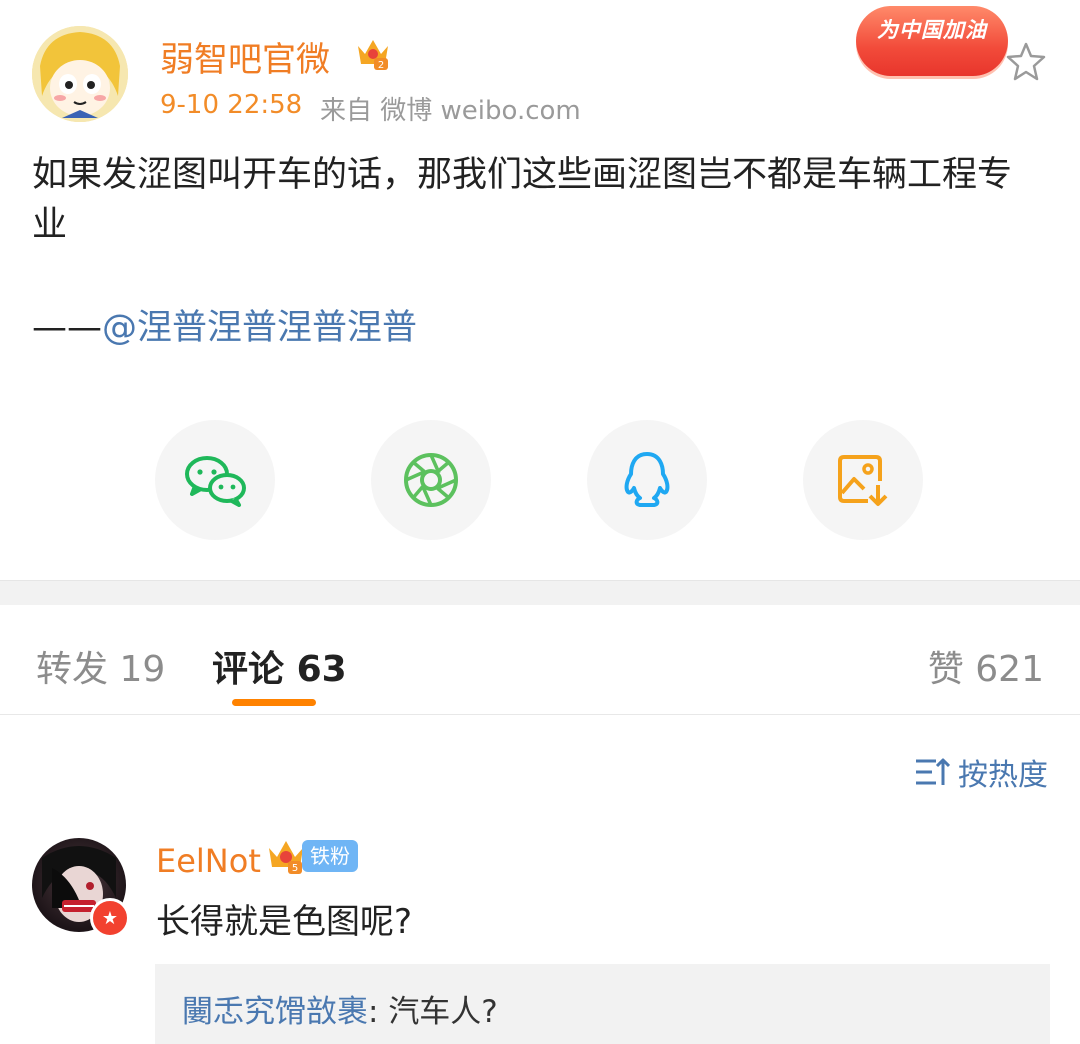  What do you see at coordinates (208, 861) in the screenshot?
I see `commenter-name: EelNot` at bounding box center [208, 861].